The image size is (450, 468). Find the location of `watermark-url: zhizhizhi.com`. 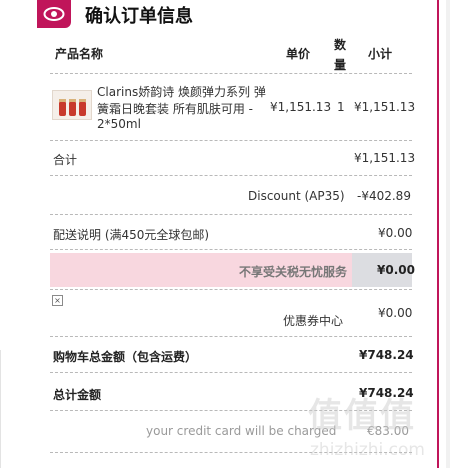

watermark-url: zhizhizhi.com is located at coordinates (367, 450).